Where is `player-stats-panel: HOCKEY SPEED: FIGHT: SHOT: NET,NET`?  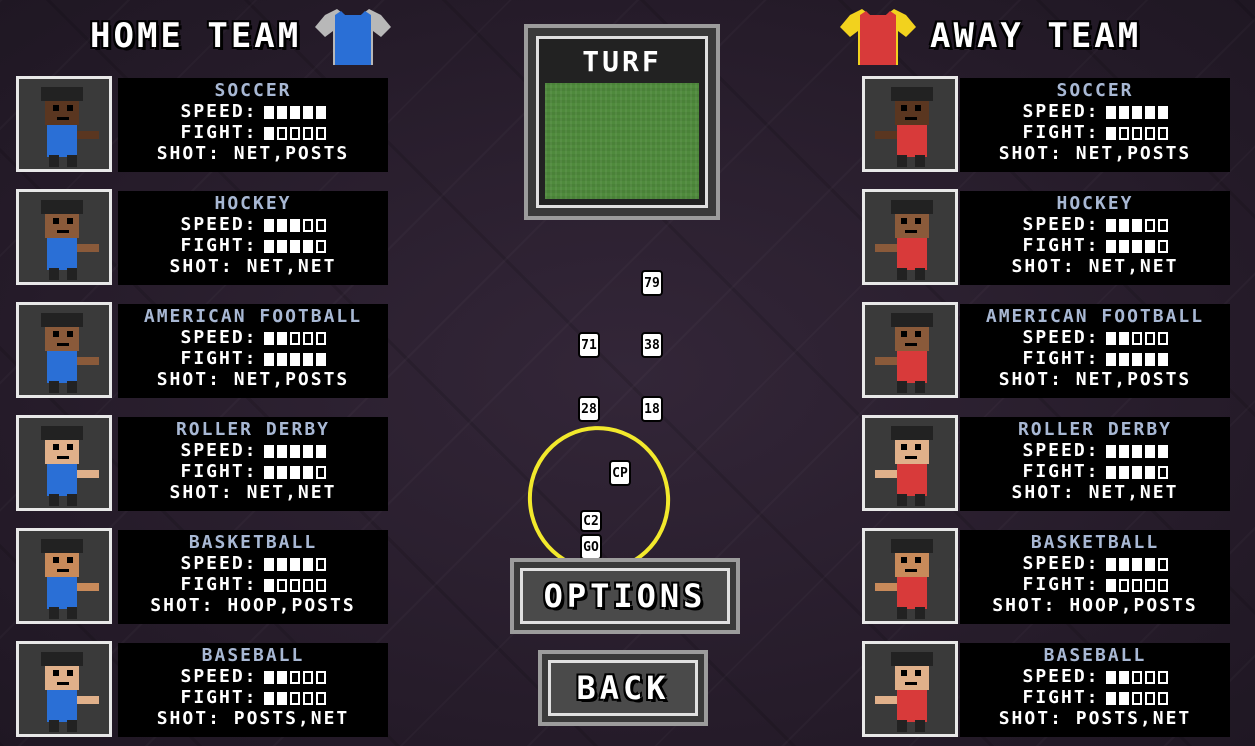 player-stats-panel: HOCKEY SPEED: FIGHT: SHOT: NET,NET is located at coordinates (1095, 238).